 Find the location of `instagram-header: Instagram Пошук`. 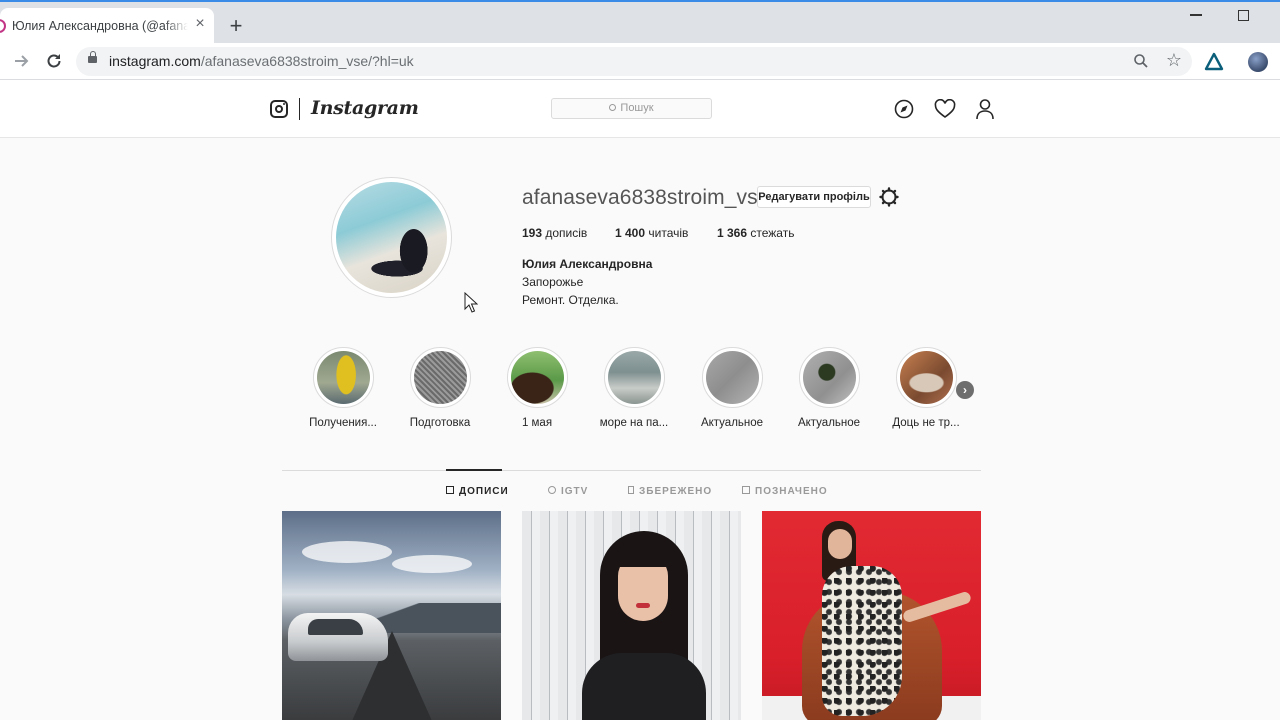

instagram-header: Instagram Пошук is located at coordinates (640, 109).